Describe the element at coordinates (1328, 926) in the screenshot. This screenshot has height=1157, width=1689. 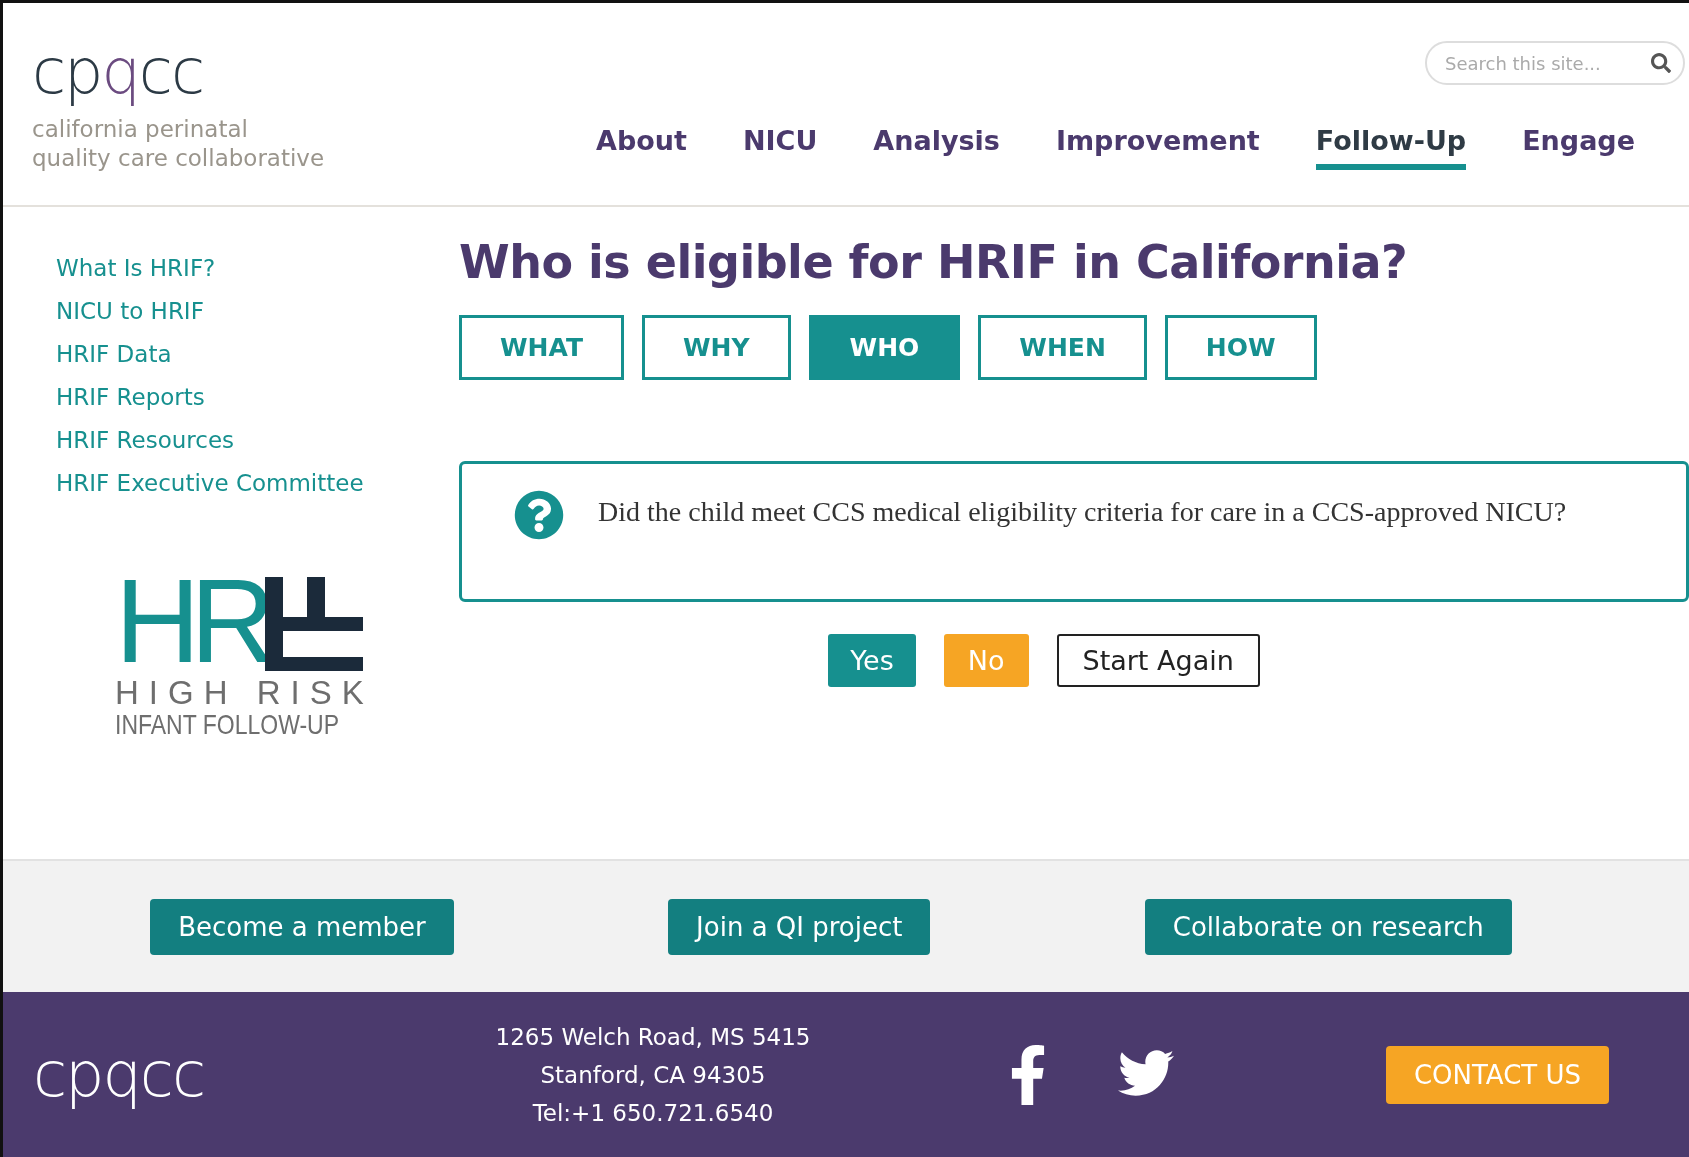
I see `cta-button: Collaborate on research` at that location.